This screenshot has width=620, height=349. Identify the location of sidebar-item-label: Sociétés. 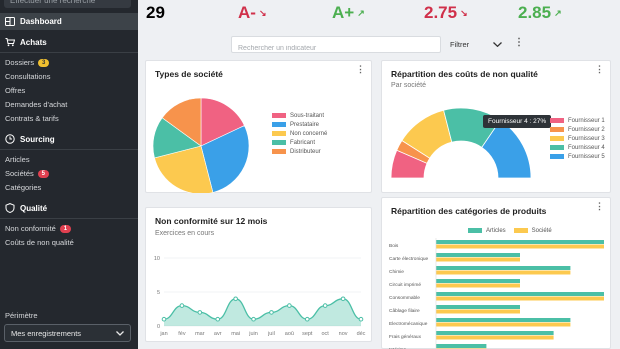
(19, 173).